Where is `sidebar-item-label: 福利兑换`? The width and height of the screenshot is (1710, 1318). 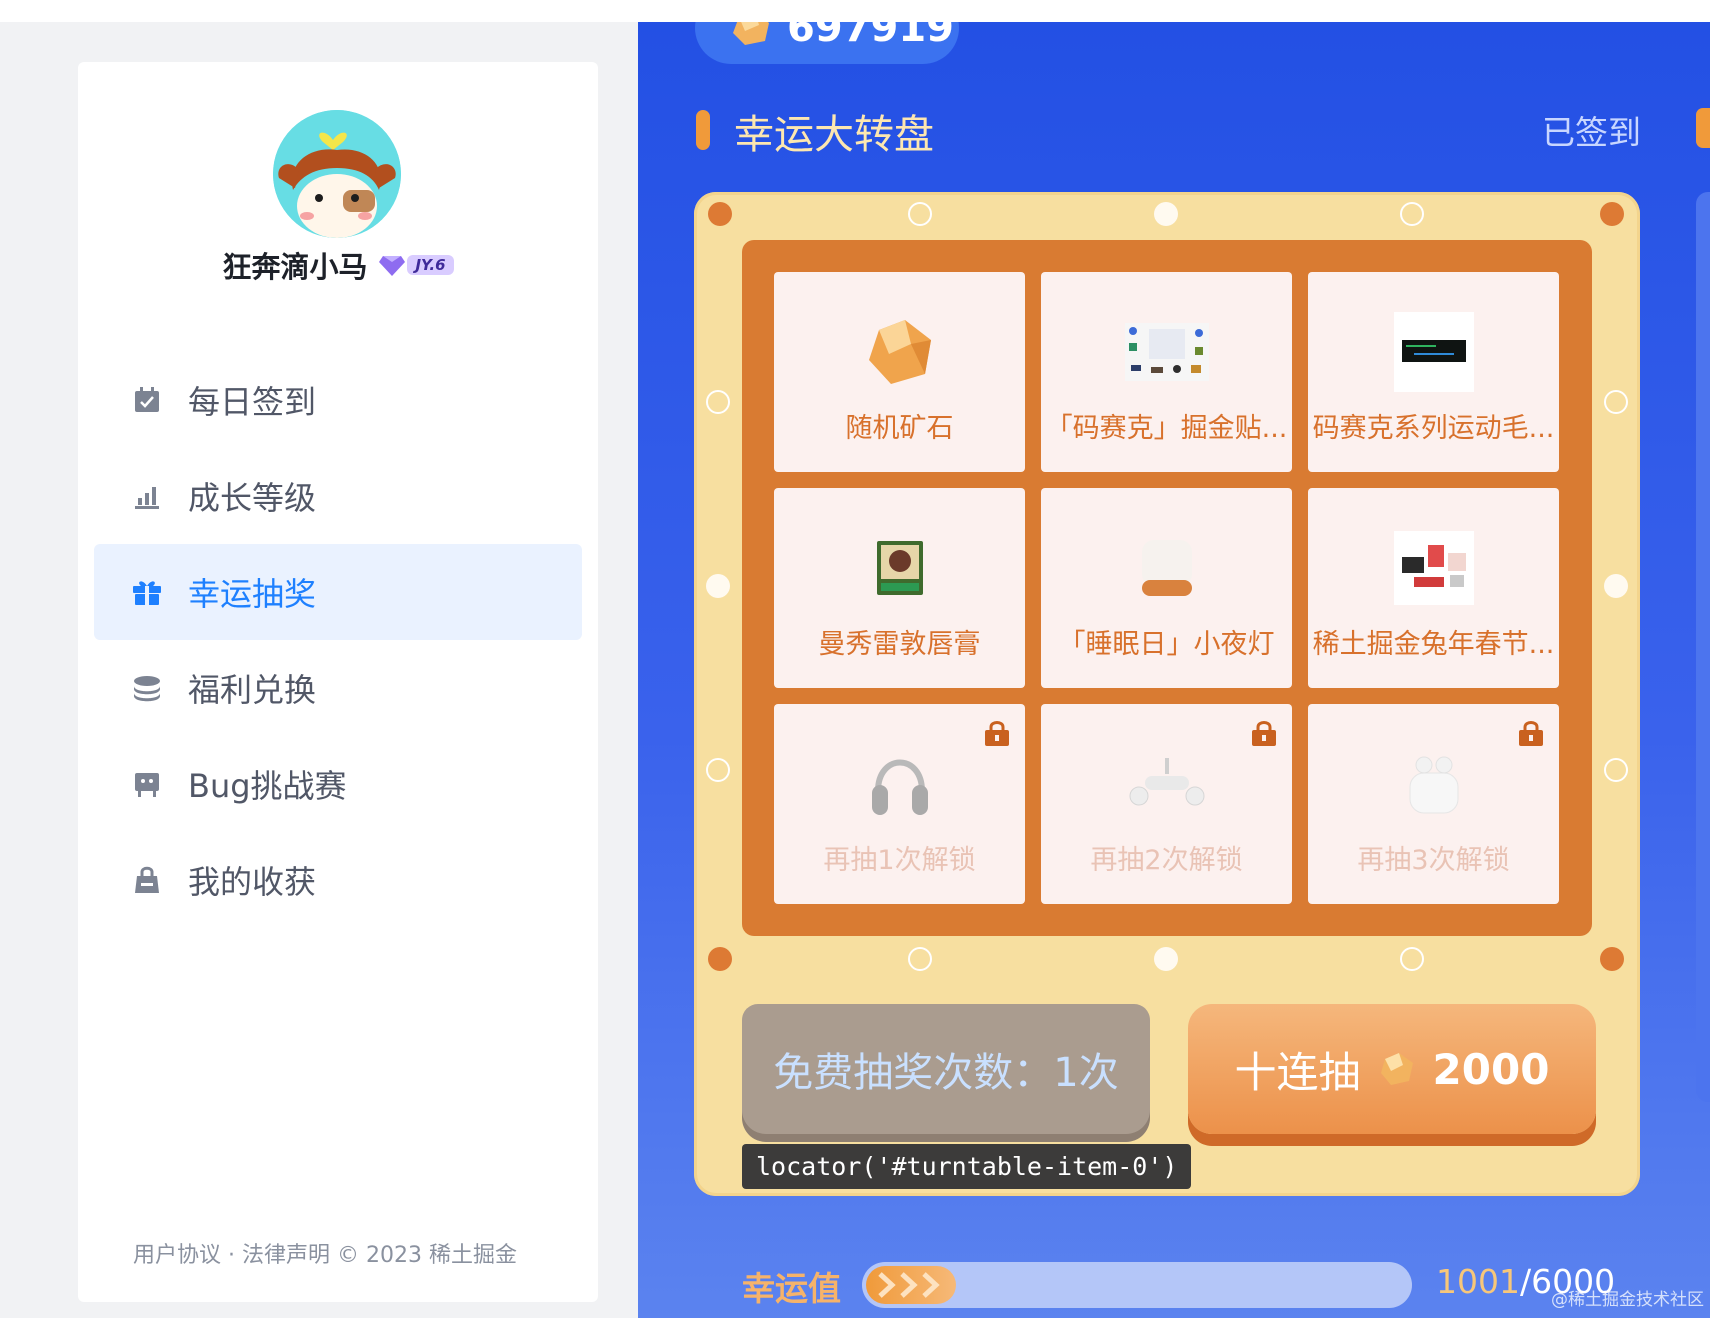 sidebar-item-label: 福利兑换 is located at coordinates (252, 690).